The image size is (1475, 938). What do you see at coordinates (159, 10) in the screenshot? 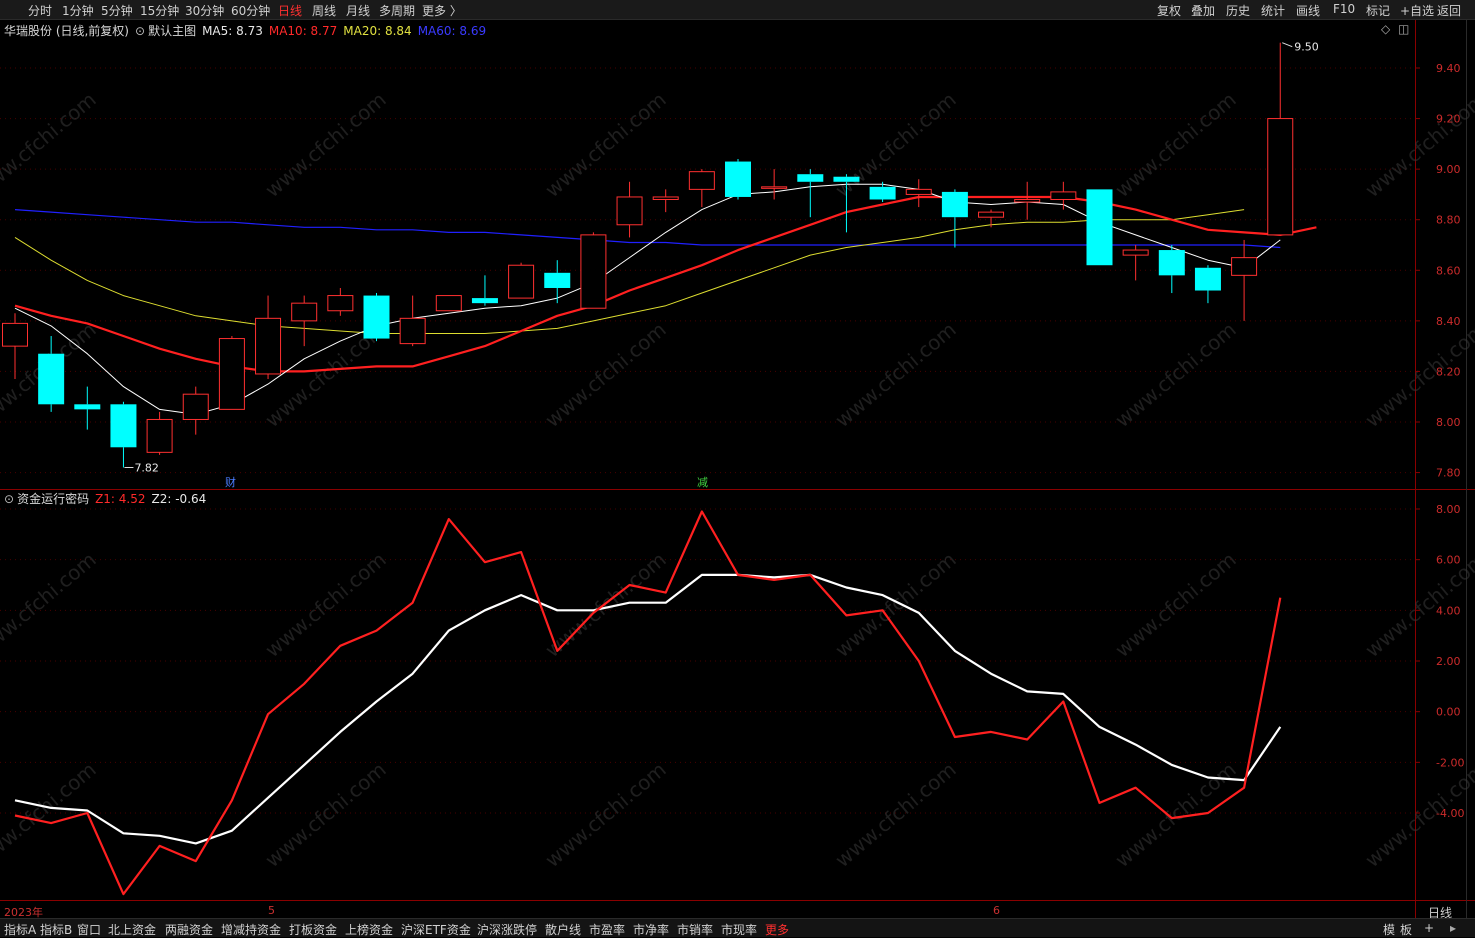
I see `period-tab-15min: 15分钟` at bounding box center [159, 10].